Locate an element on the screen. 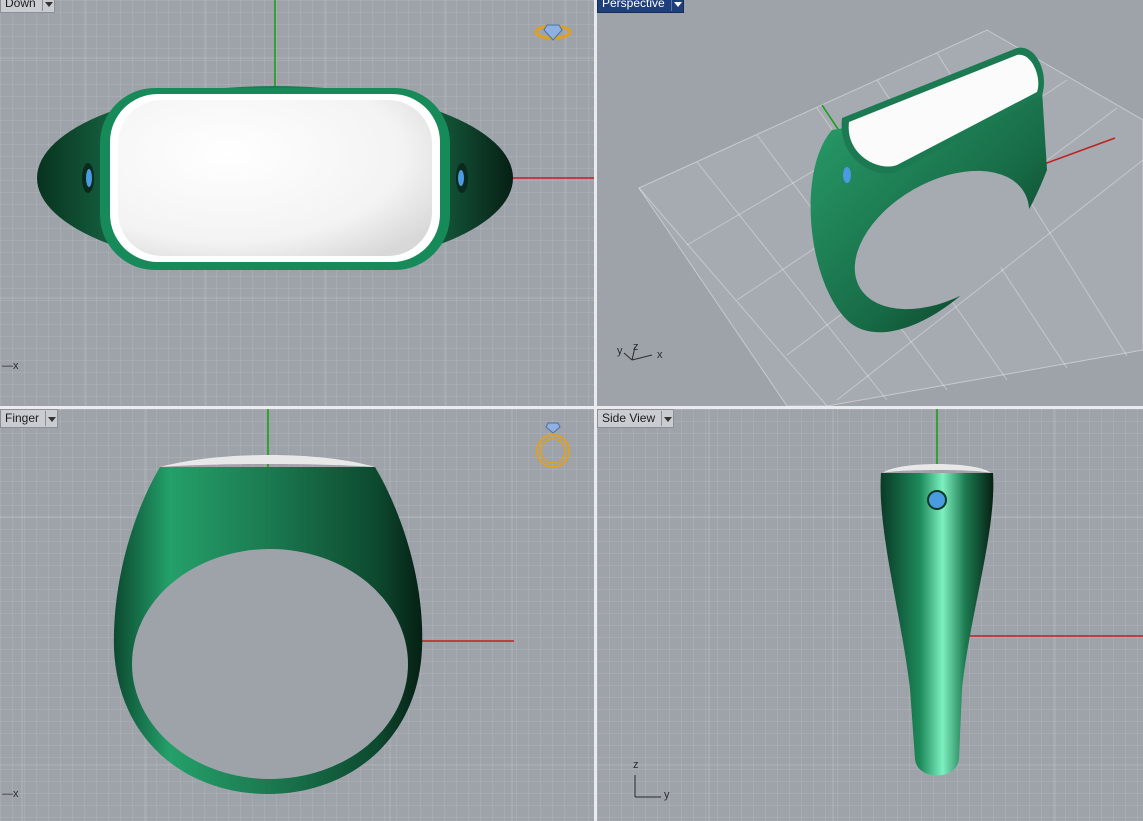 This screenshot has height=821, width=1143. viewport-splitter-horizontal is located at coordinates (571, 407).